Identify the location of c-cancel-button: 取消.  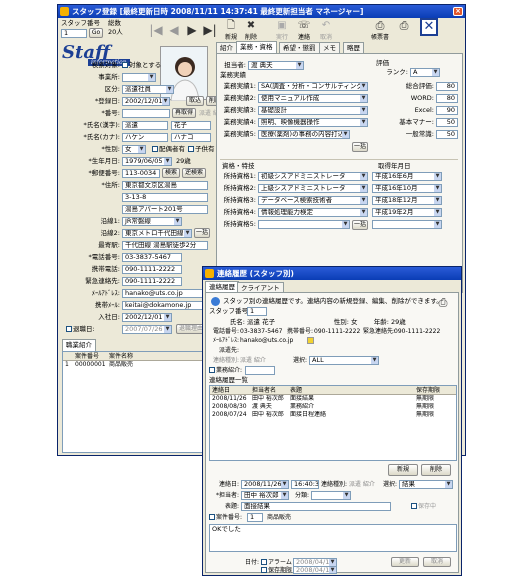
(437, 562).